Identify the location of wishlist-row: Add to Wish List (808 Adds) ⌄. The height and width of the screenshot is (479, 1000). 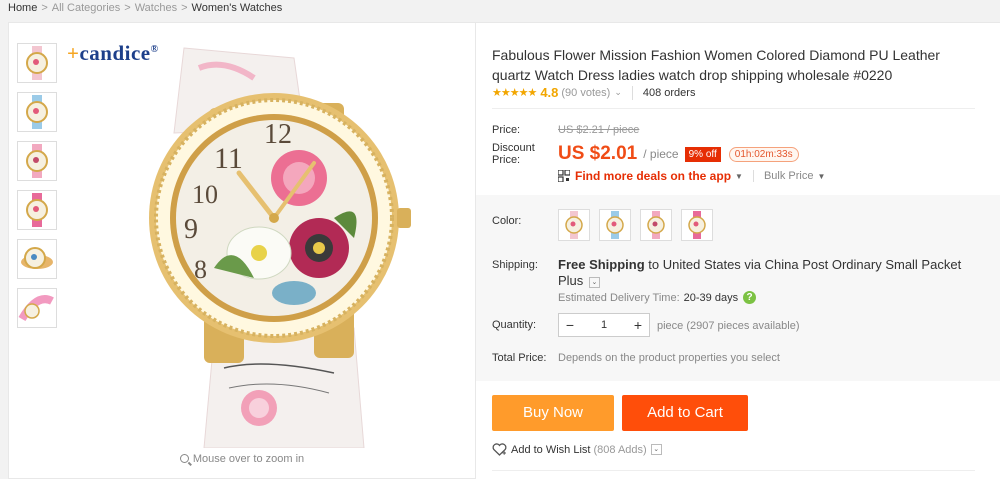
(577, 449).